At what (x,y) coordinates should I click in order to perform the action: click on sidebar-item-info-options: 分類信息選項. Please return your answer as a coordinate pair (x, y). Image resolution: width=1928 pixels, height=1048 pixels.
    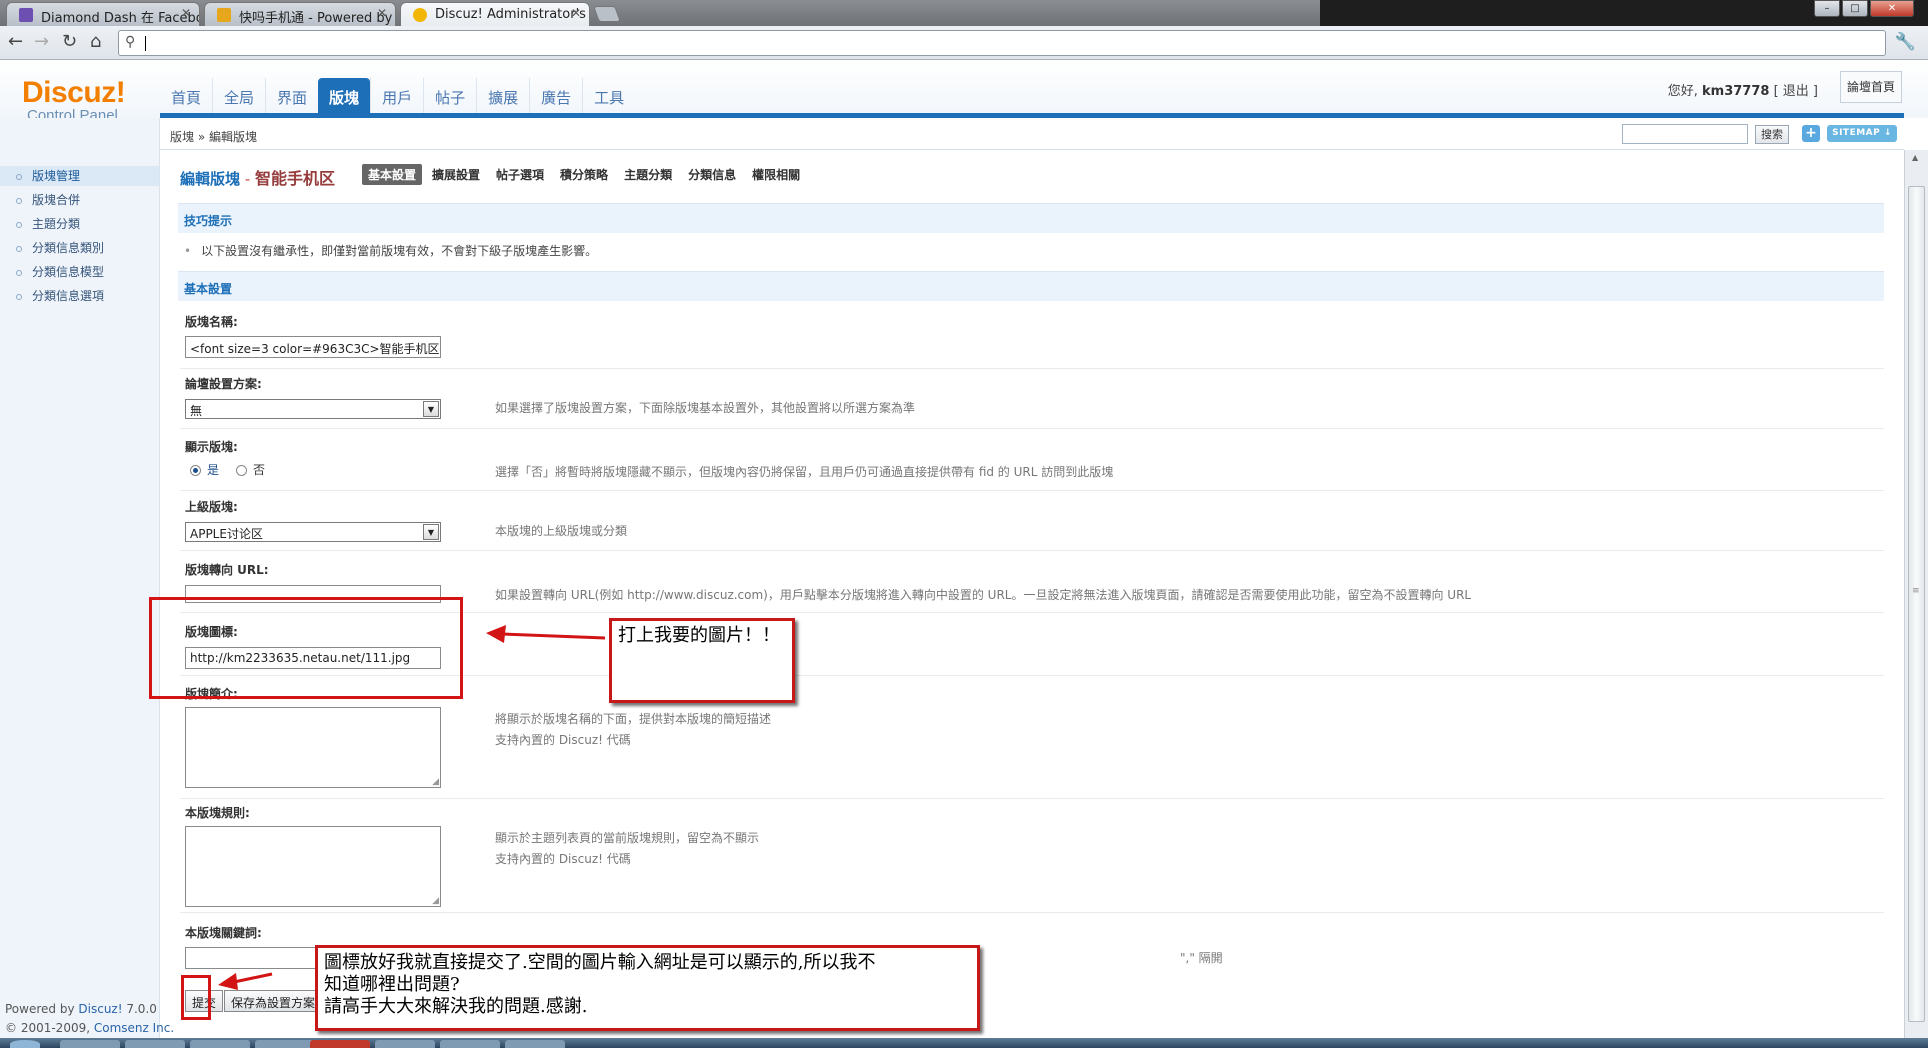
    Looking at the image, I should click on (60, 295).